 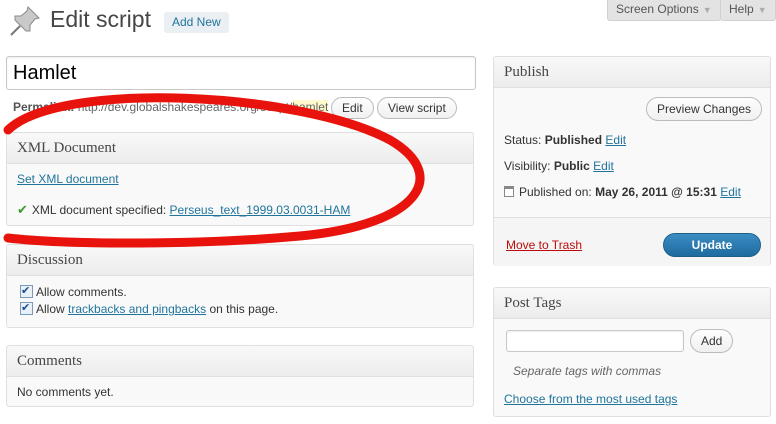 What do you see at coordinates (137, 309) in the screenshot?
I see `trackbacks-link: trackbacks and pingbacks` at bounding box center [137, 309].